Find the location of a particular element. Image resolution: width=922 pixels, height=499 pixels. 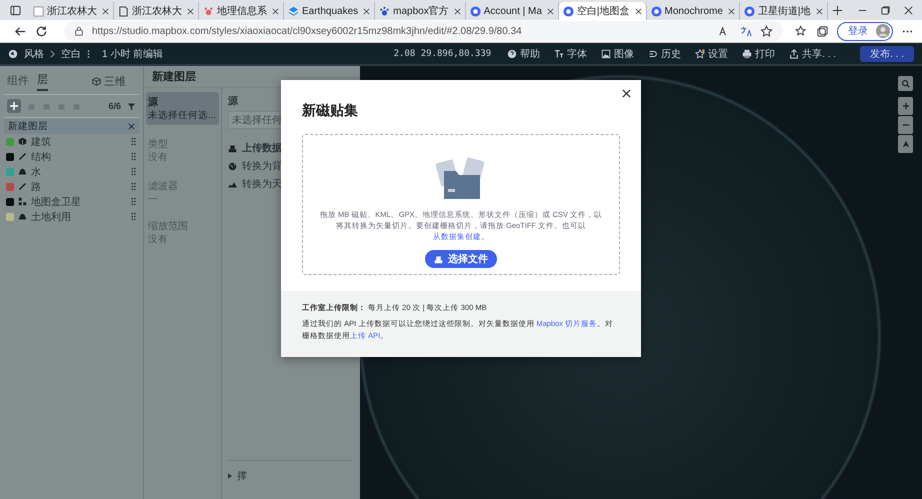

layer-name: 路 is located at coordinates (36, 187).